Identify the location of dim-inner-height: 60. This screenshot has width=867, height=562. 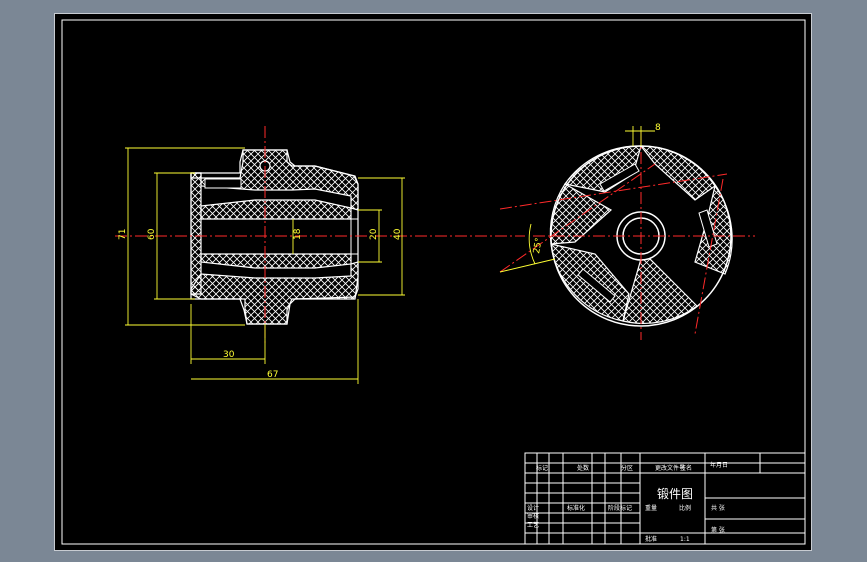
(152, 234).